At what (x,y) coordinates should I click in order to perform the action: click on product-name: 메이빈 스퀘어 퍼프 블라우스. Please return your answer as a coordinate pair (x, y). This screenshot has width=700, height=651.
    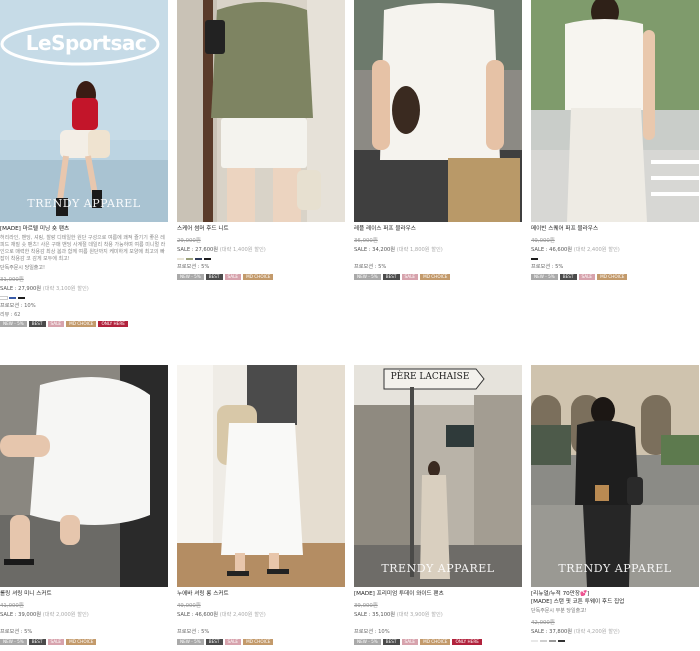
    Looking at the image, I should click on (615, 229).